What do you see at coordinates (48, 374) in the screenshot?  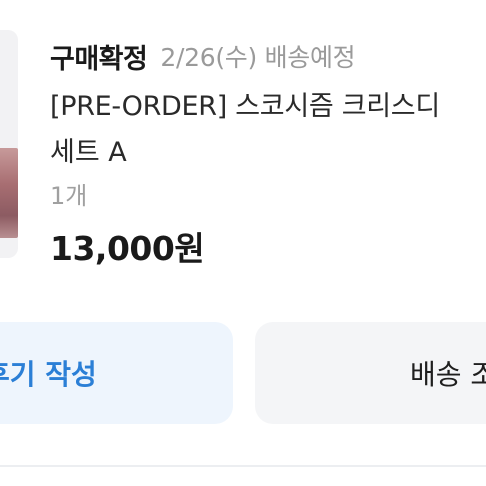 I see `write-review-label: 후기 작성` at bounding box center [48, 374].